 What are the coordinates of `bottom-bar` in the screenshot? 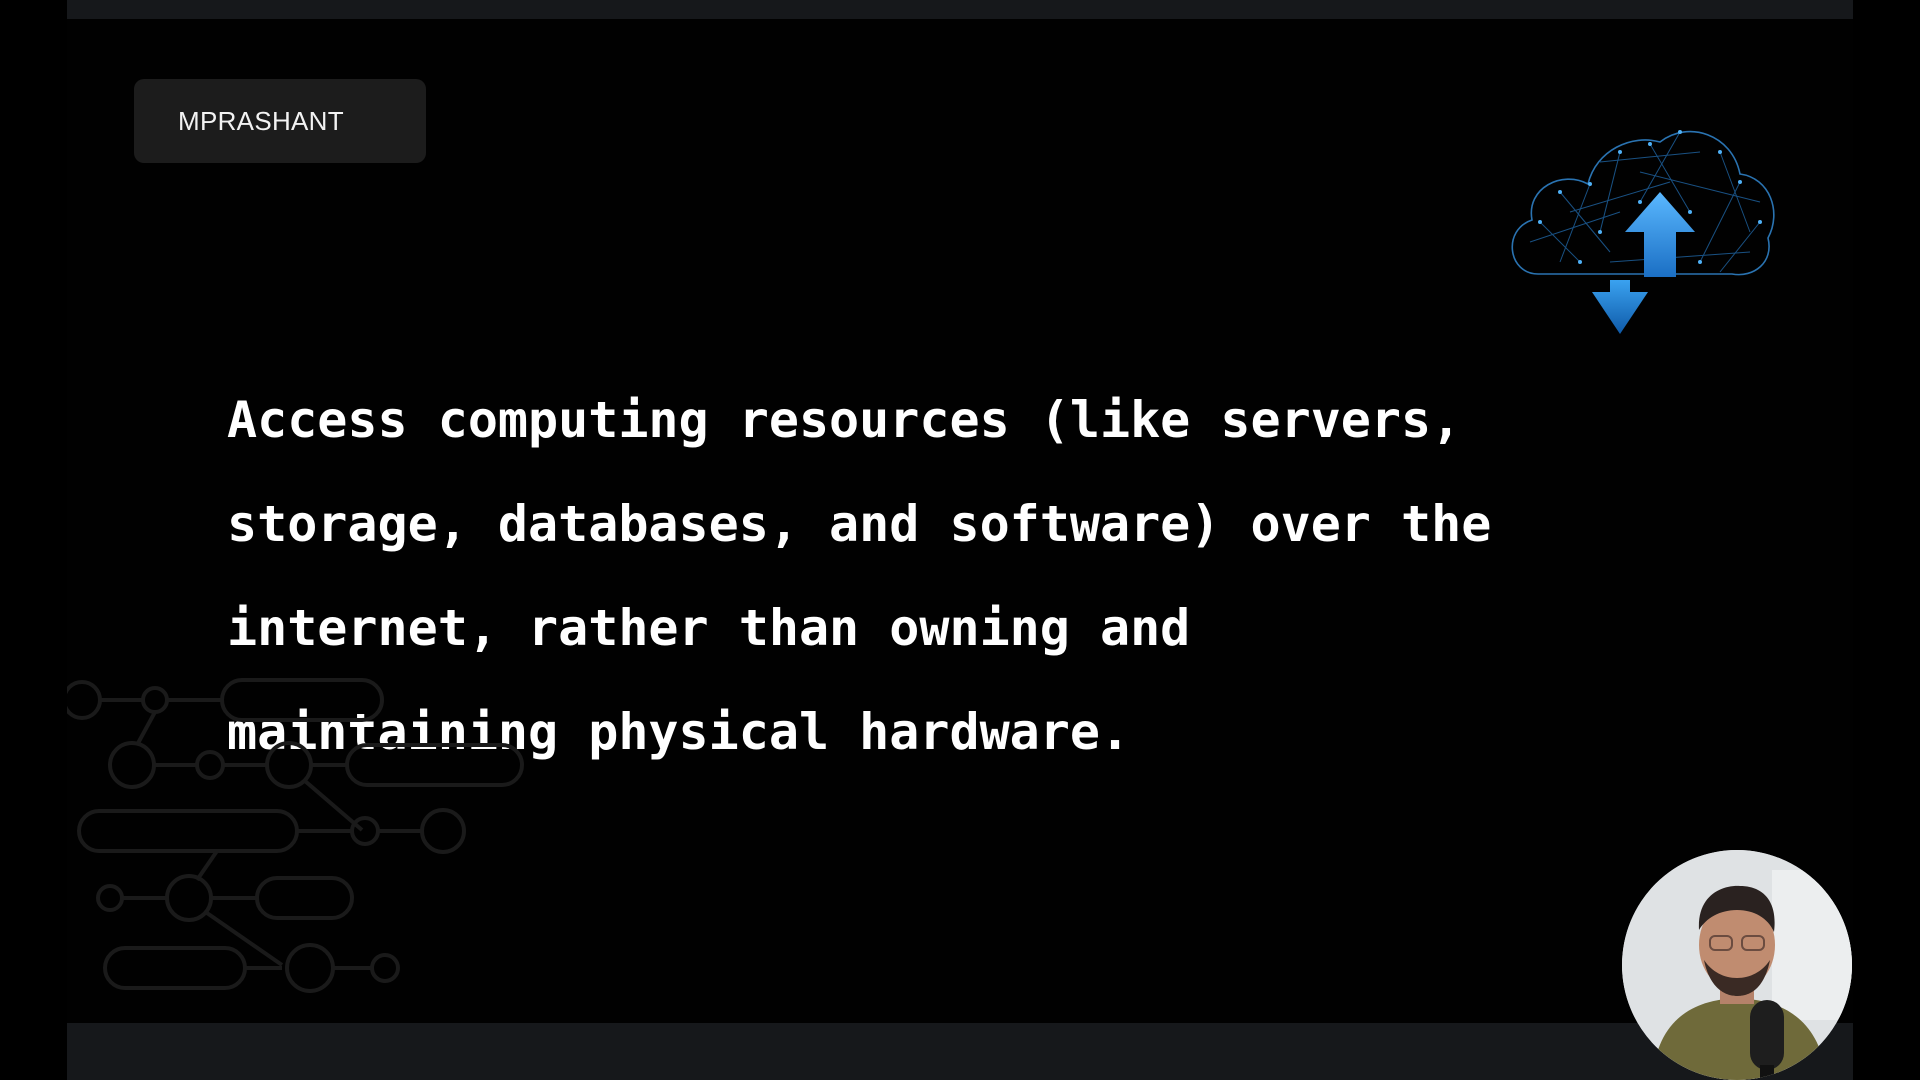 It's located at (960, 1051).